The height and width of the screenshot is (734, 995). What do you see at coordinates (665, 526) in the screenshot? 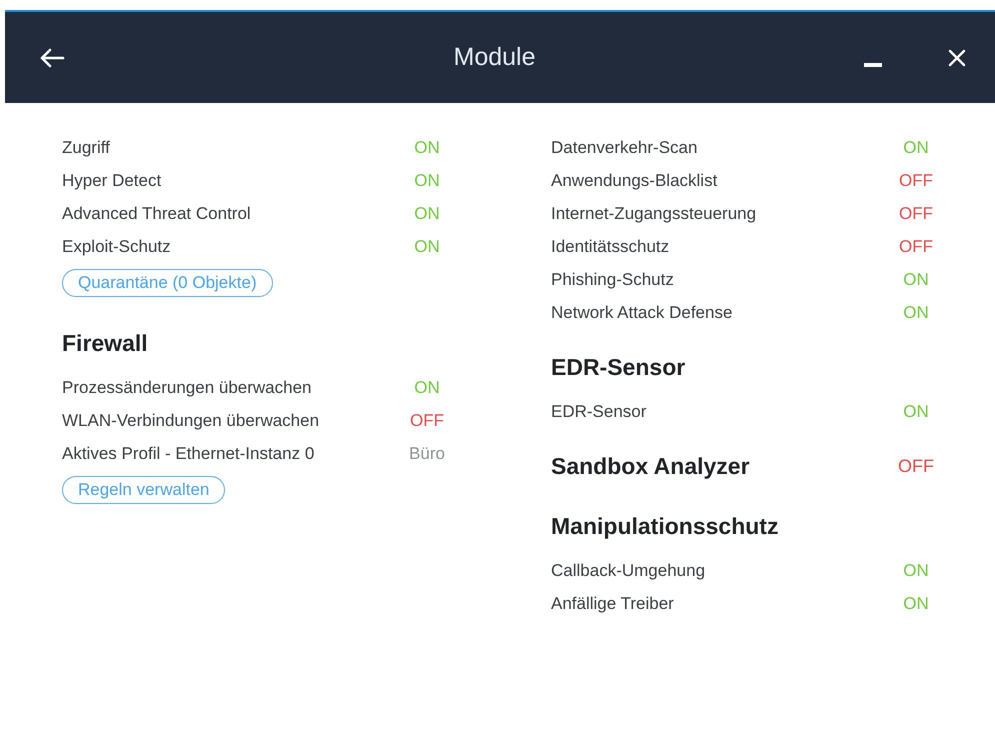
I see `section-heading: Manipulationsschutz` at bounding box center [665, 526].